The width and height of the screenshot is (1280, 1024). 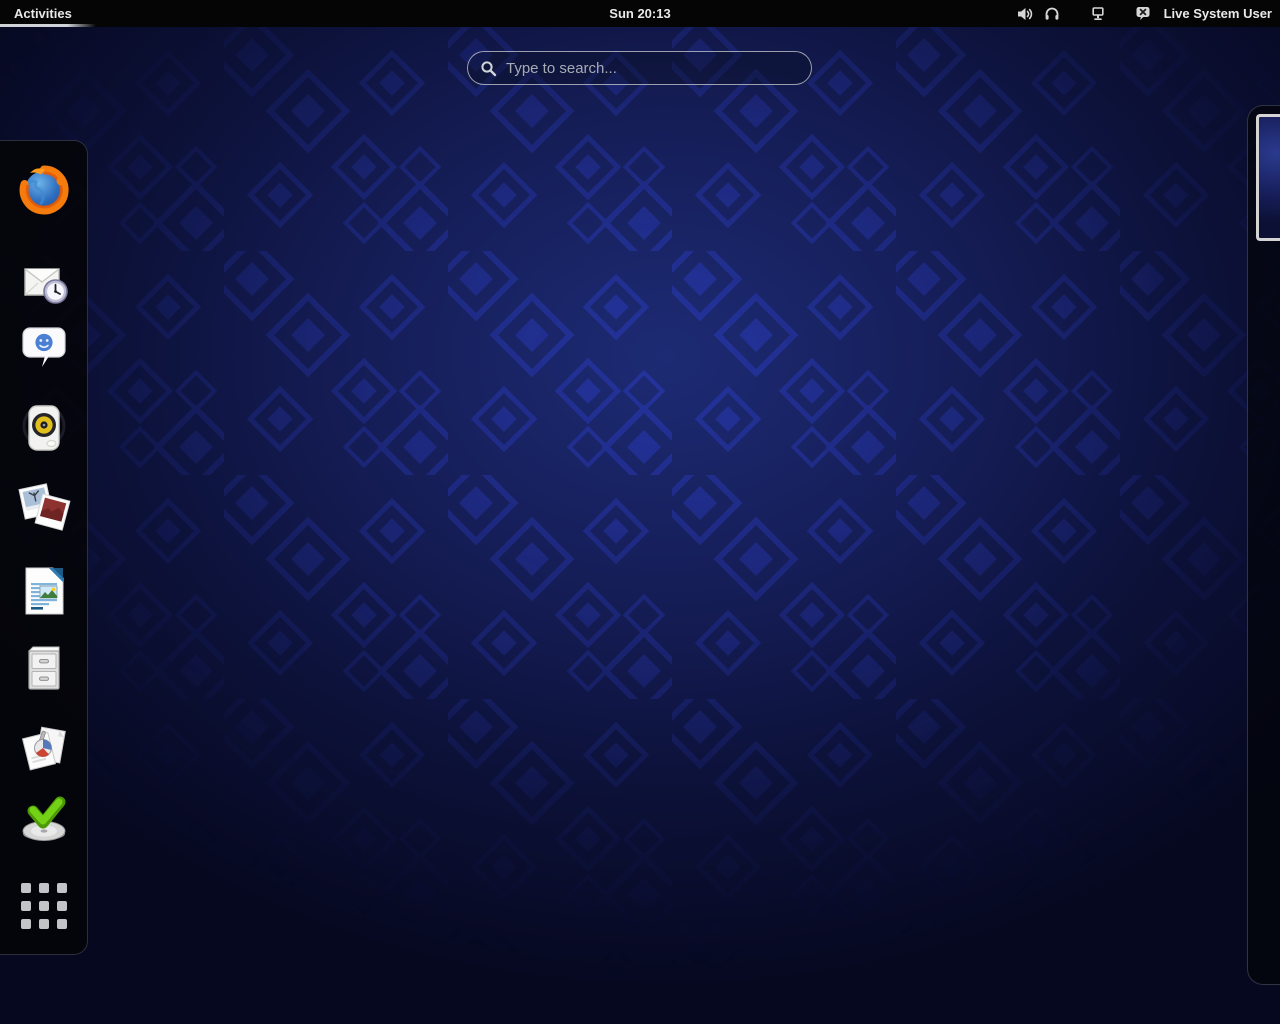 I want to click on dash-item-libreoffice-writer, so click(x=44, y=591).